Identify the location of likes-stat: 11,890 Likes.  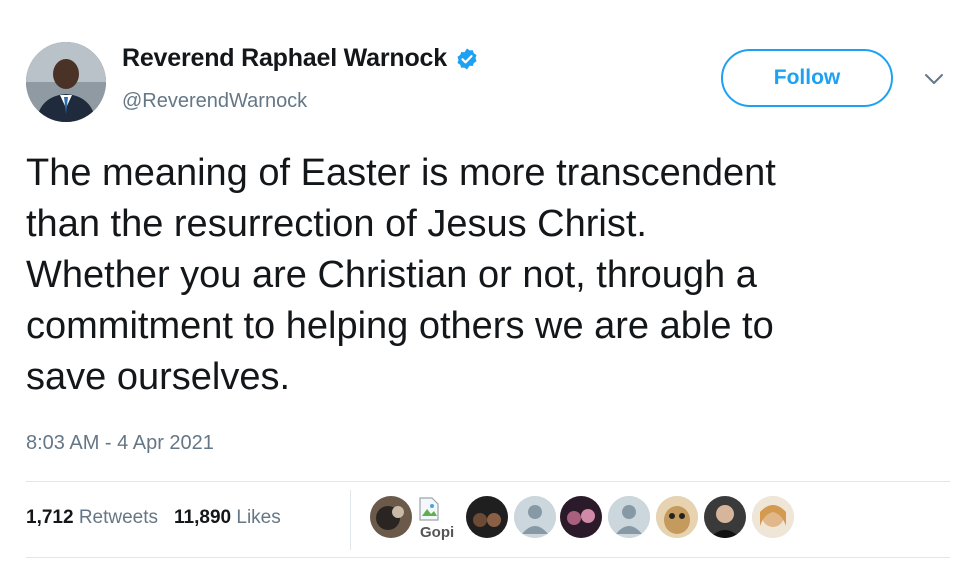
(227, 518).